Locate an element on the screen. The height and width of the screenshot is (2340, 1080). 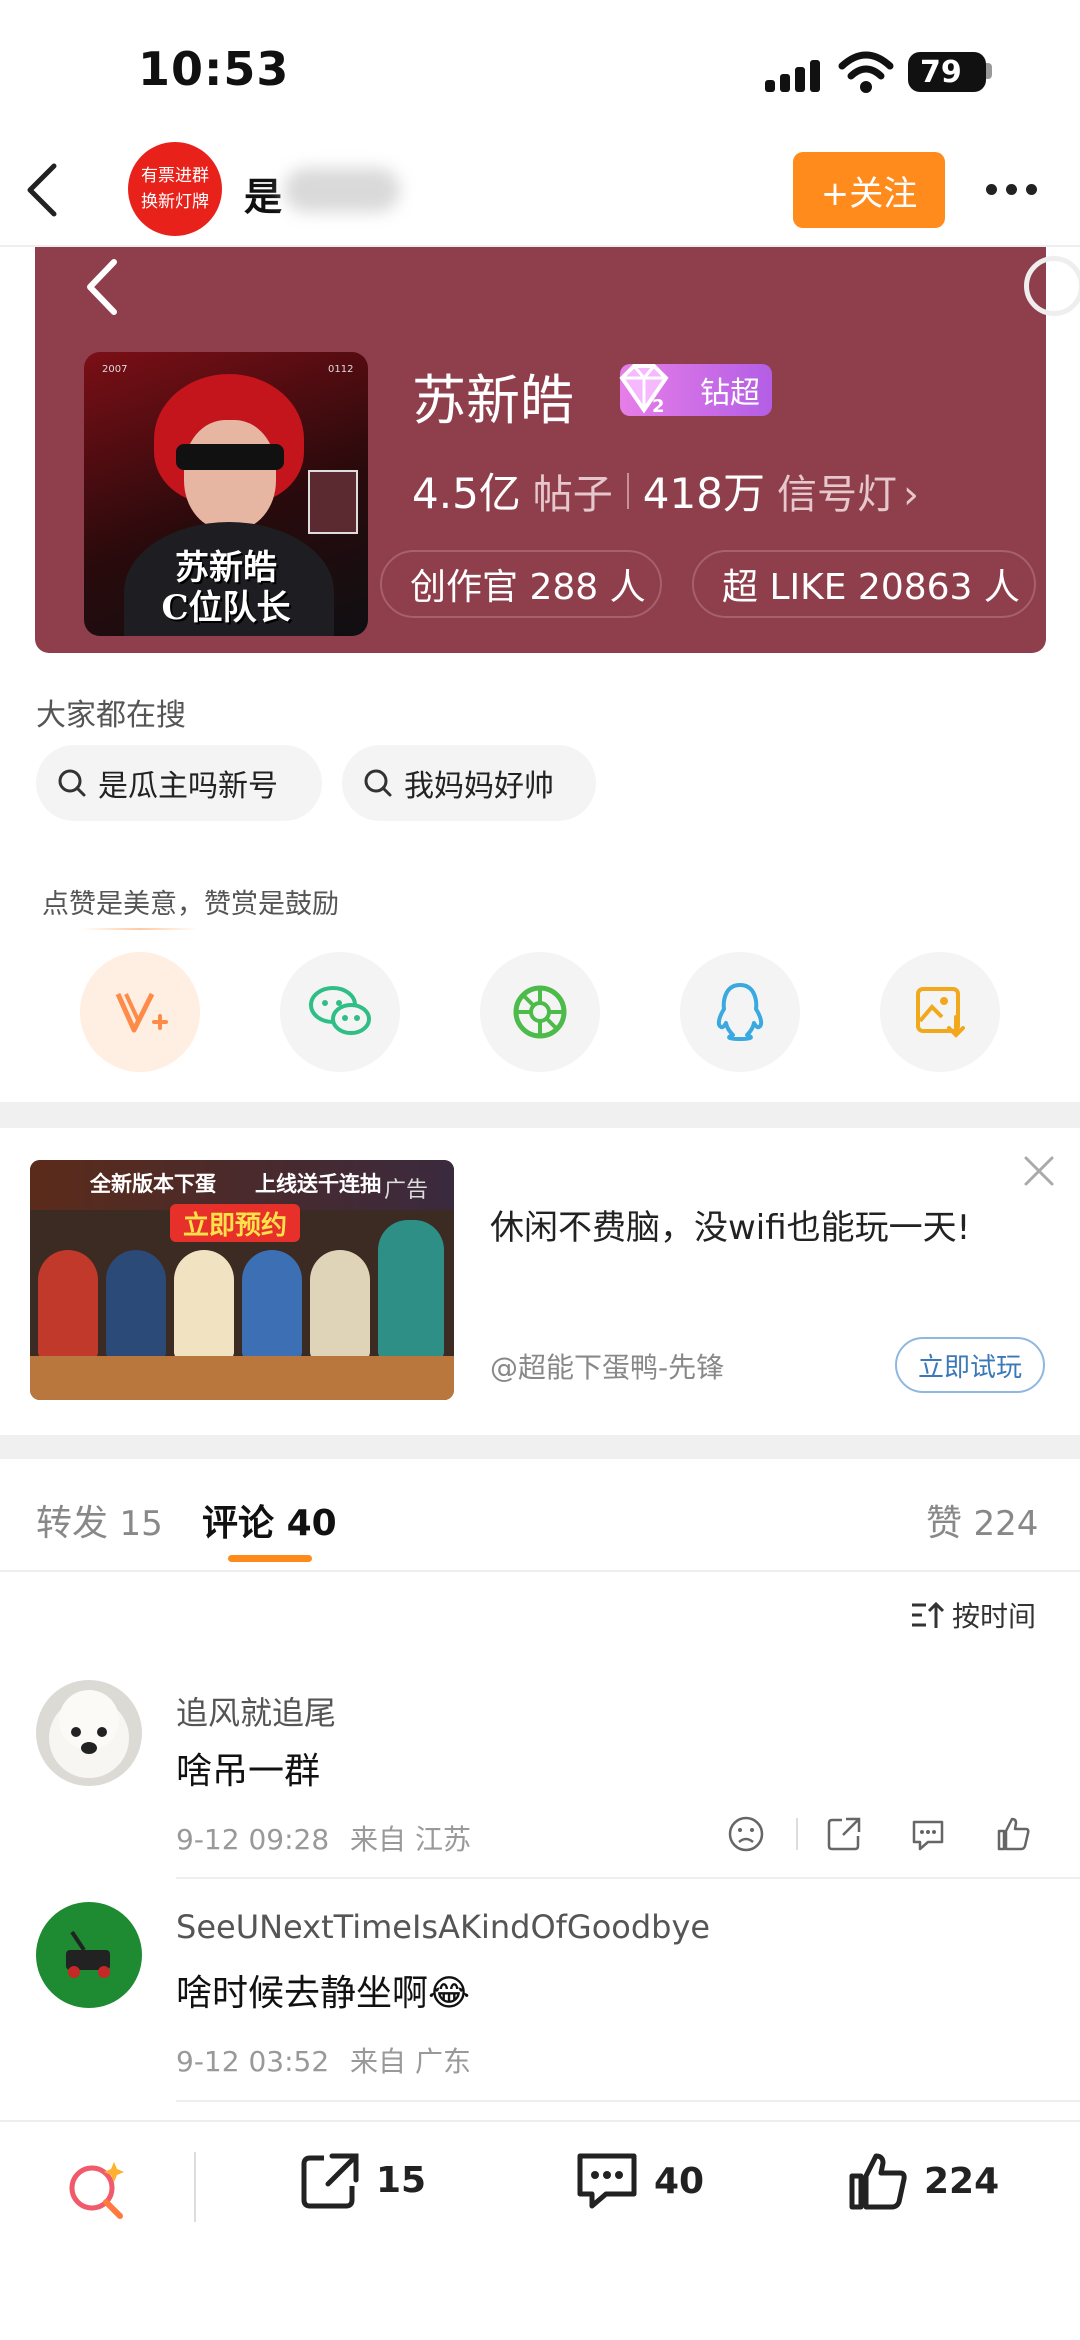
wechat-icon is located at coordinates (340, 1010).